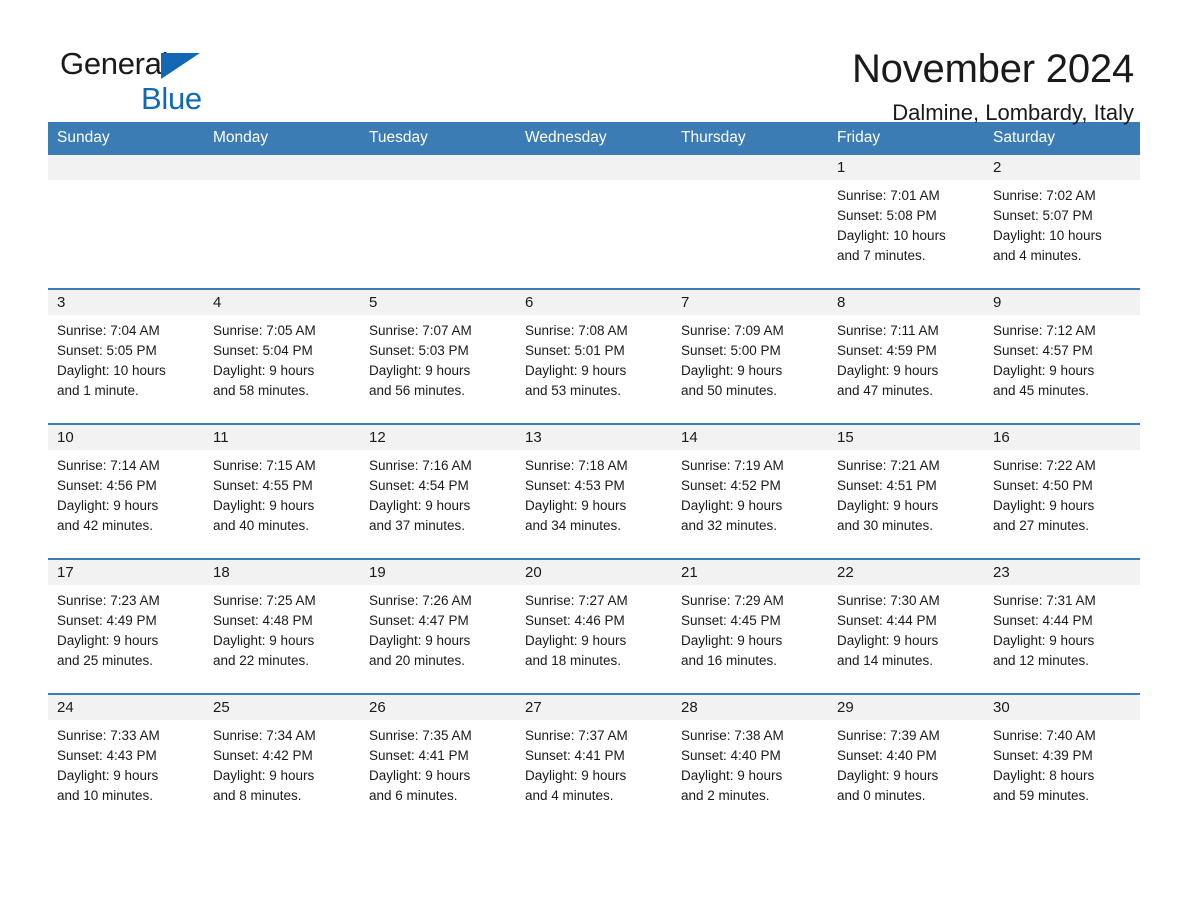  What do you see at coordinates (731, 620) in the screenshot?
I see `sunset-text: Sunset: 4:45 PM` at bounding box center [731, 620].